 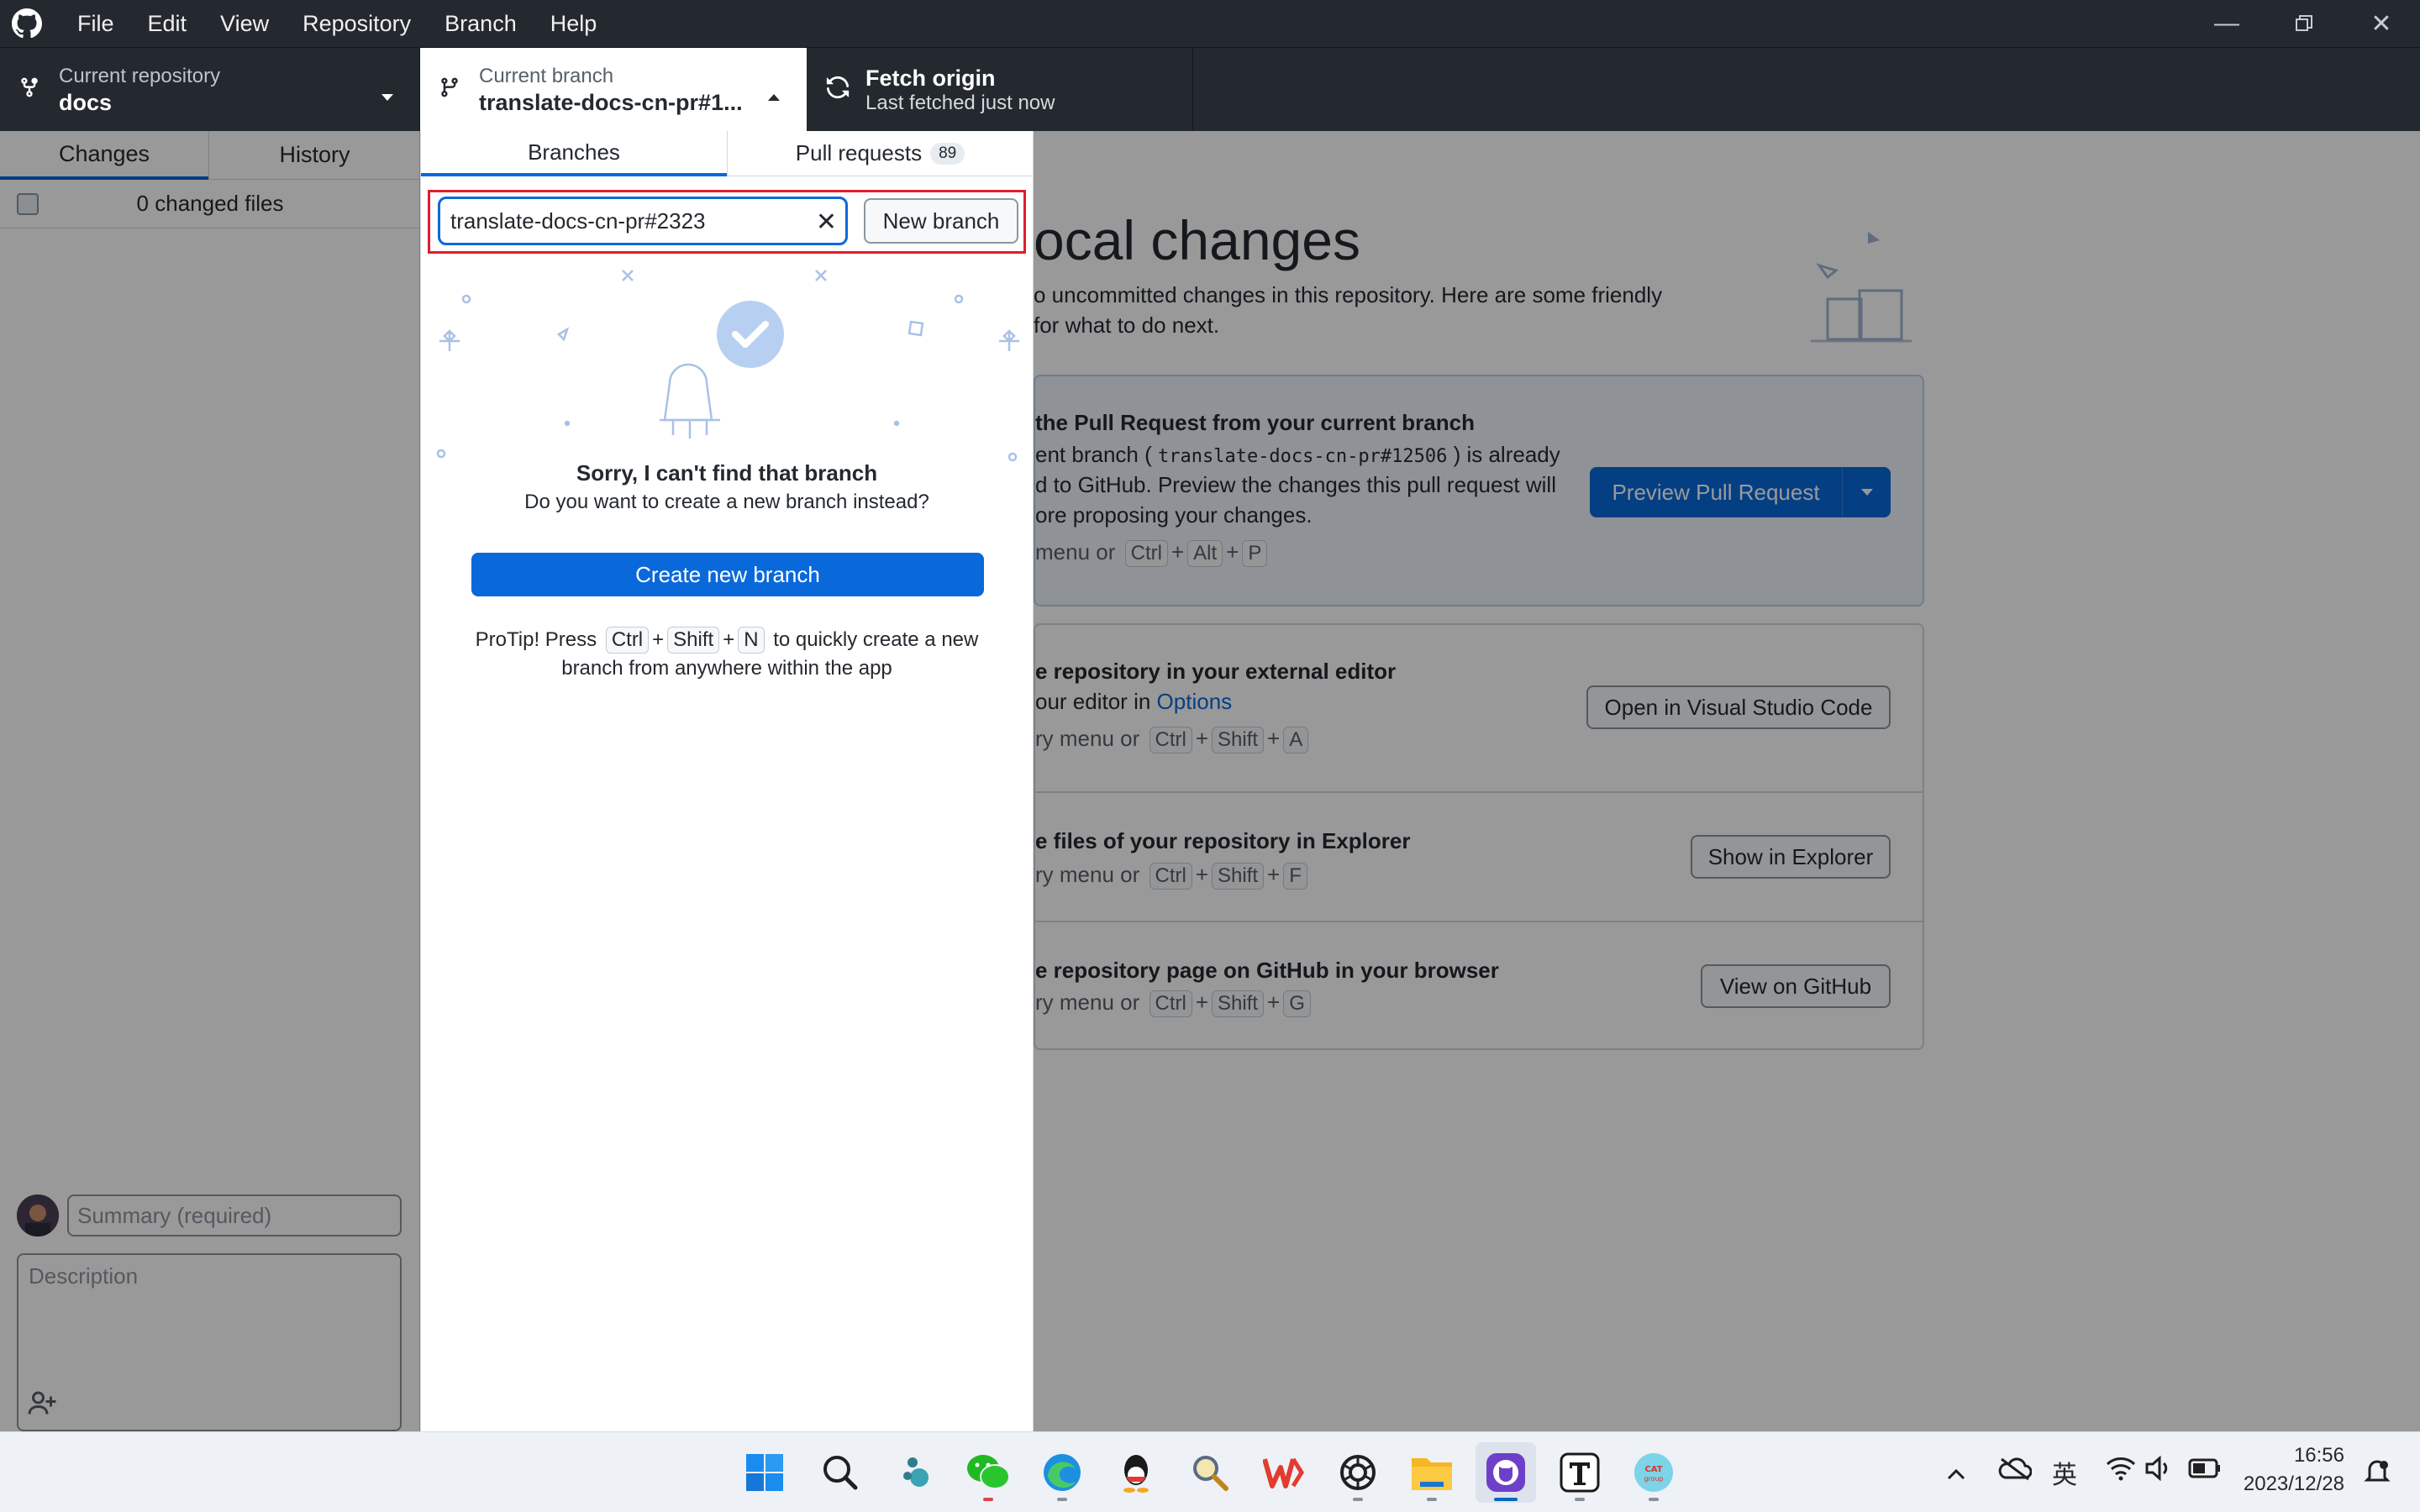 I want to click on restore-icon, so click(x=2304, y=23).